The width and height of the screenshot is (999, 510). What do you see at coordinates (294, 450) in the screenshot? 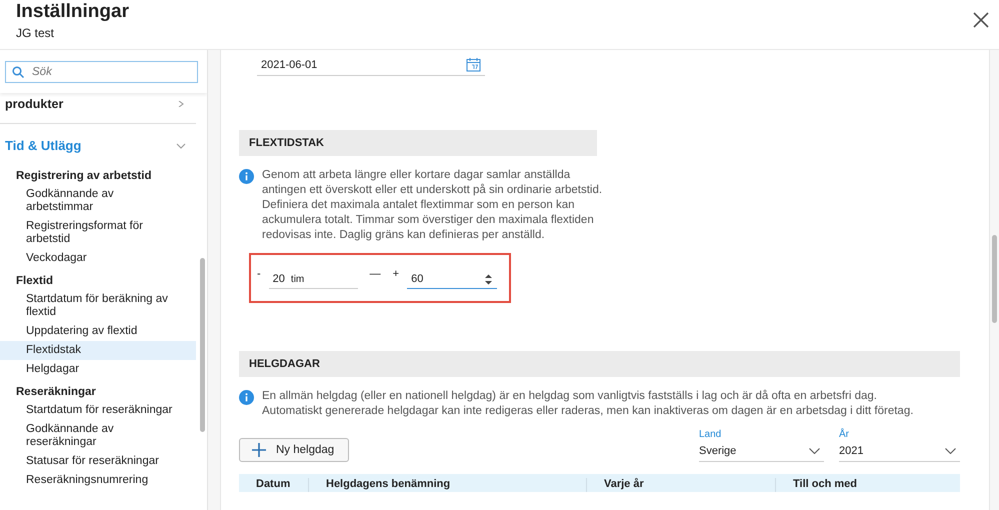
I see `new-holiday-button: Ny helgdag` at bounding box center [294, 450].